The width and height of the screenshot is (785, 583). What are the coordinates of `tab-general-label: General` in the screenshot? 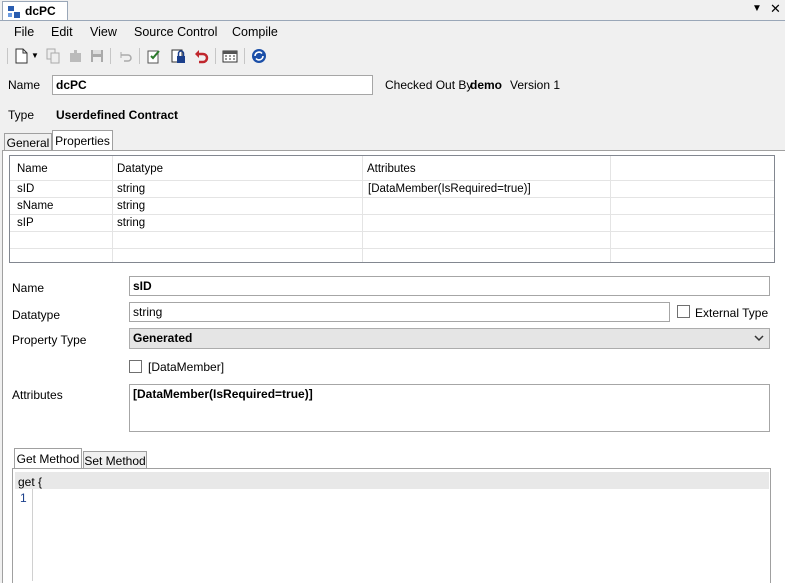 It's located at (28, 143).